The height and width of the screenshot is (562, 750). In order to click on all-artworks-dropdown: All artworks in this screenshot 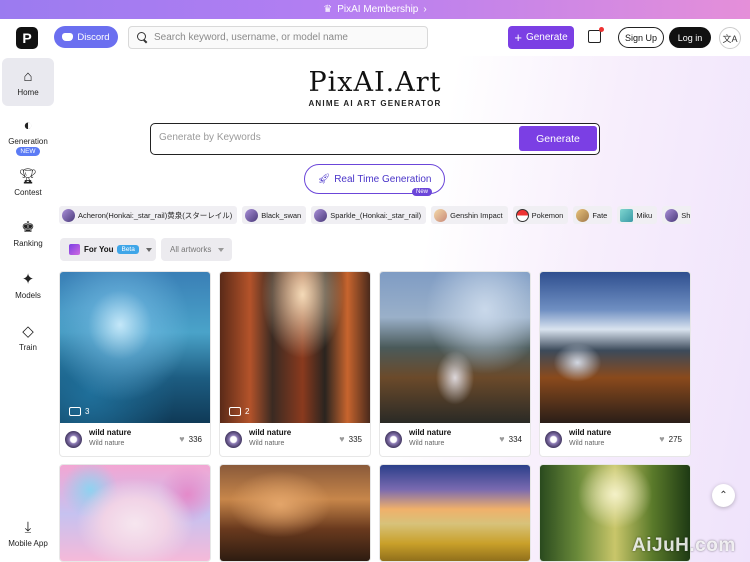, I will do `click(196, 249)`.